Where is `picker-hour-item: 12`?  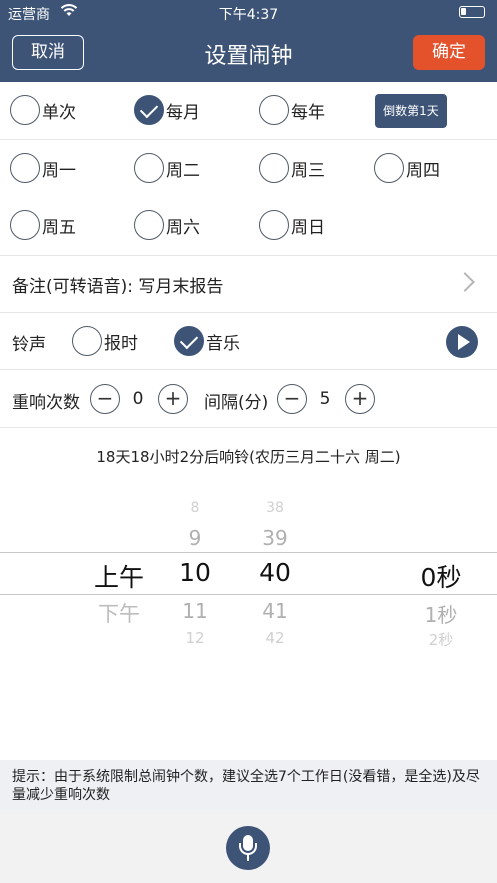
picker-hour-item: 12 is located at coordinates (195, 637).